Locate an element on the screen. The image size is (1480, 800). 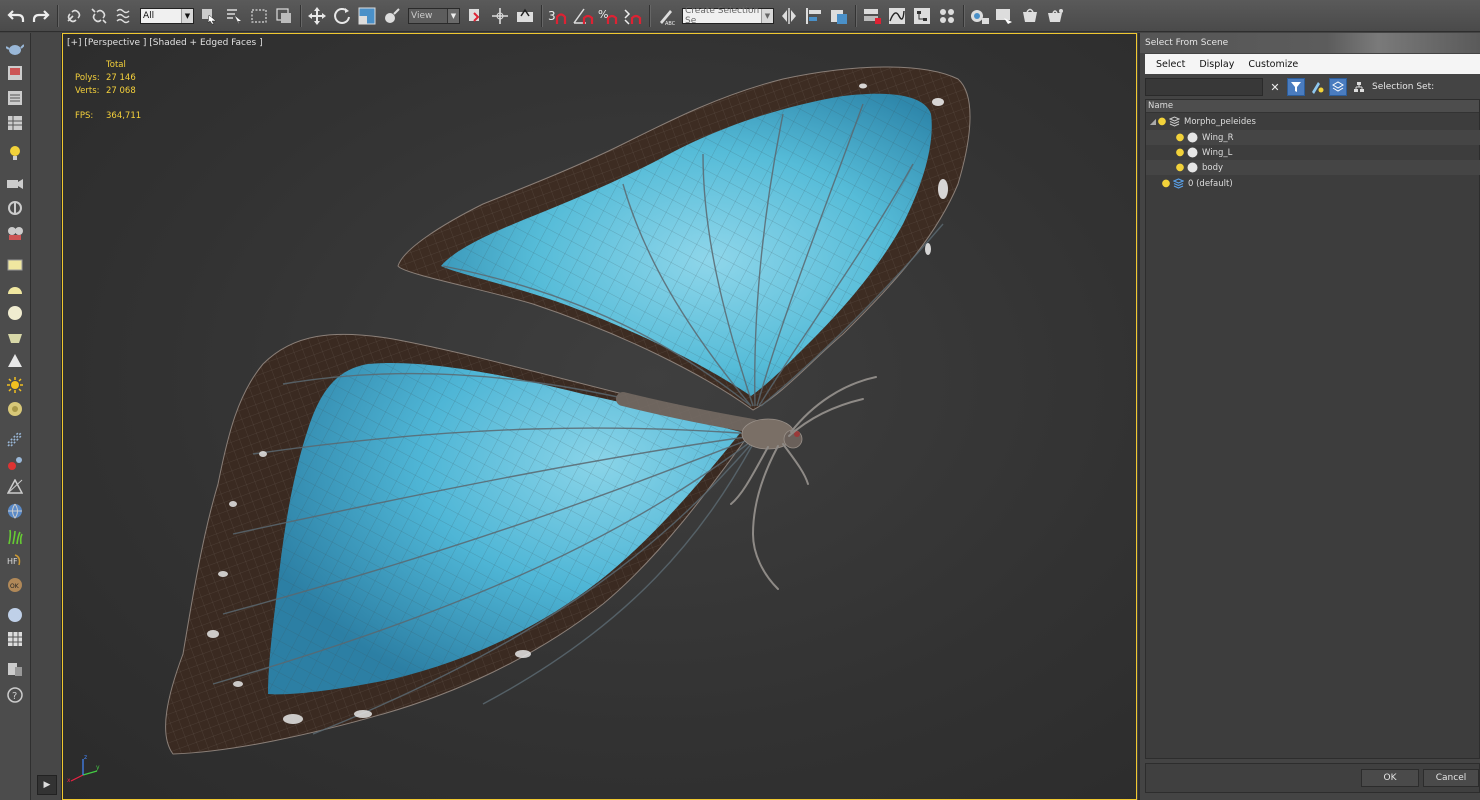
light-list-icon is located at coordinates (15, 153).